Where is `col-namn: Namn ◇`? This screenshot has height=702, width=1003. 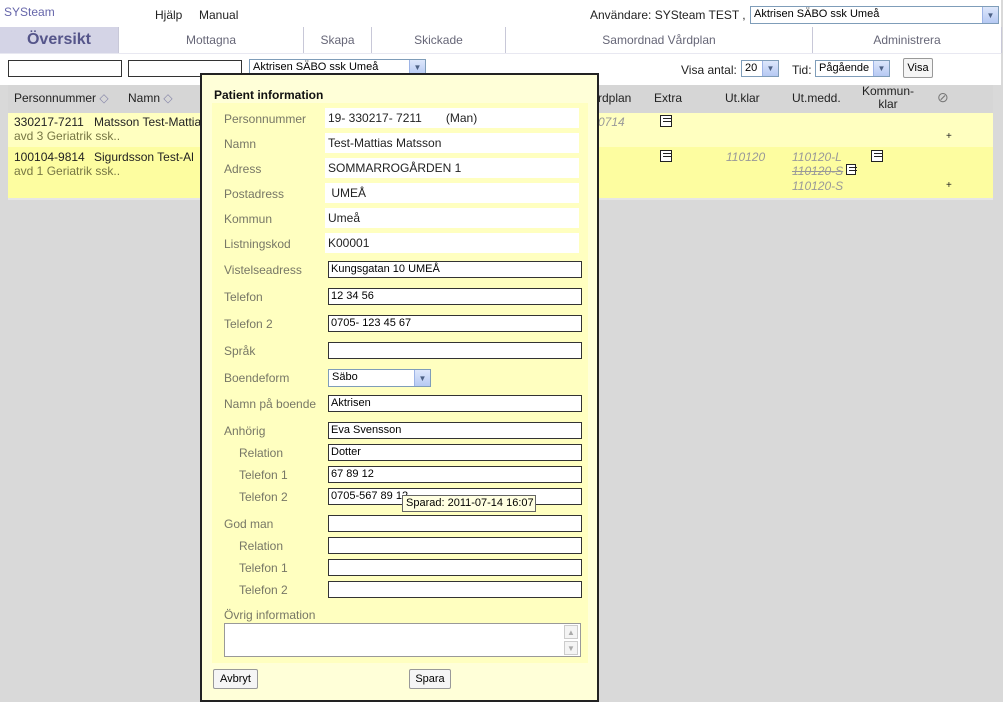
col-namn: Namn ◇ is located at coordinates (150, 98).